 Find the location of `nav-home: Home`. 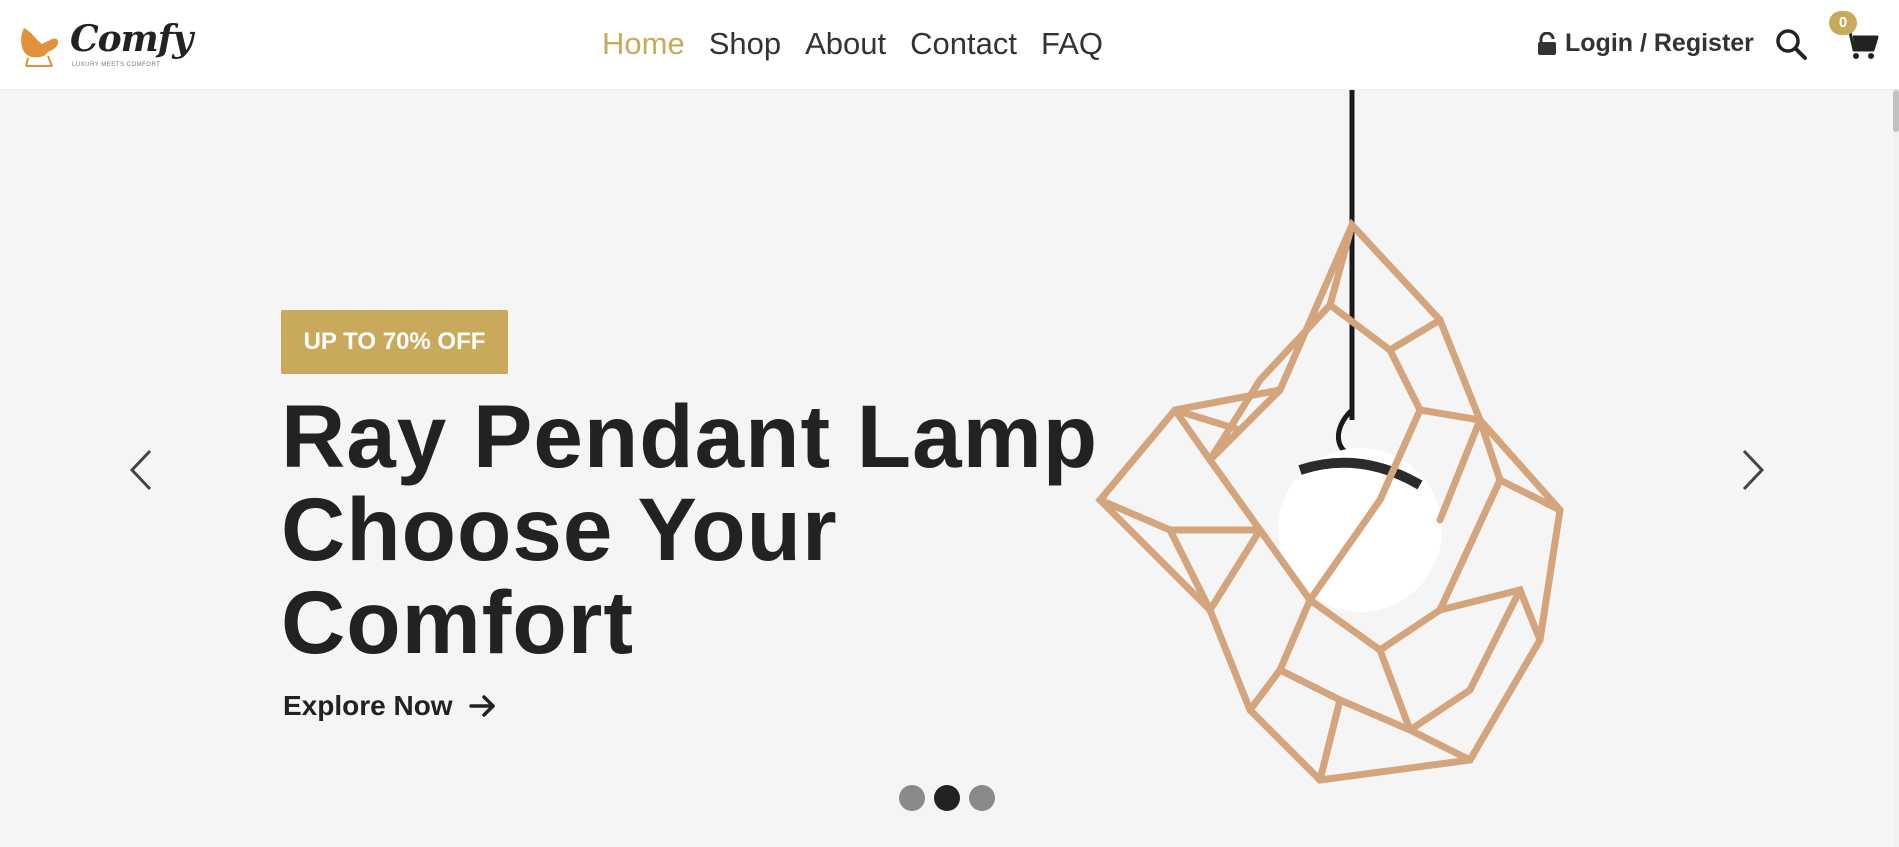

nav-home: Home is located at coordinates (643, 44).